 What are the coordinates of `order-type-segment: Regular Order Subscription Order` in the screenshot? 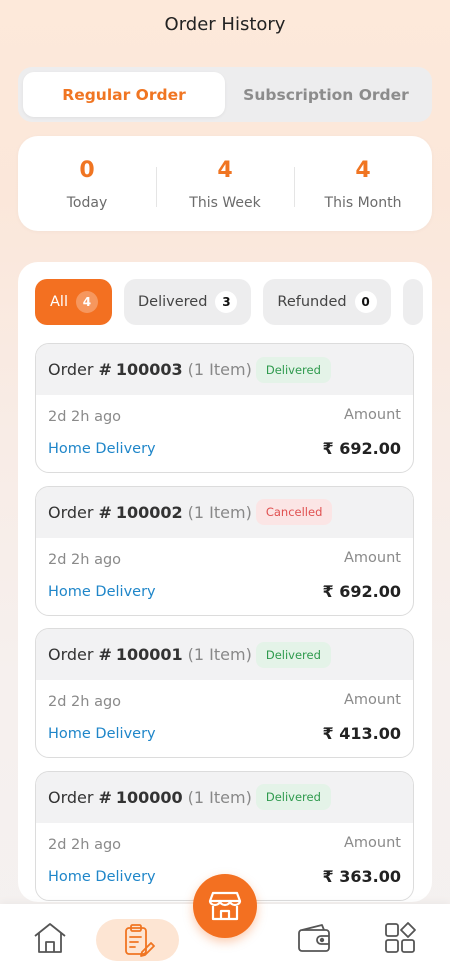 It's located at (225, 94).